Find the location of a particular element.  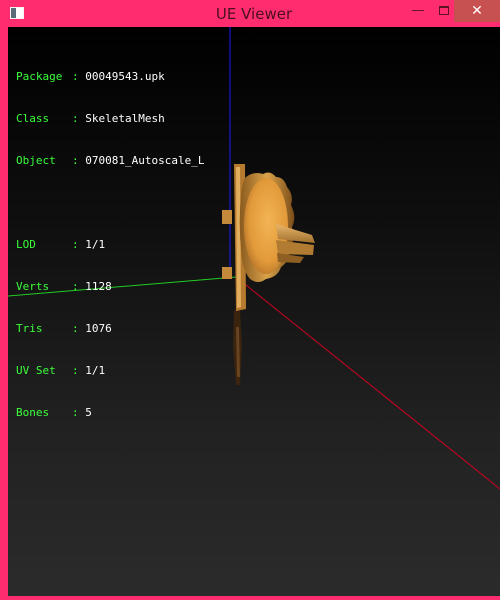

info-value: 070081_Autoscale_L is located at coordinates (145, 160).